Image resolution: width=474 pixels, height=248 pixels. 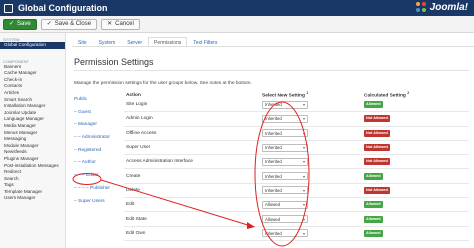 What do you see at coordinates (98, 202) in the screenshot?
I see `user-group-item: – Super Users` at bounding box center [98, 202].